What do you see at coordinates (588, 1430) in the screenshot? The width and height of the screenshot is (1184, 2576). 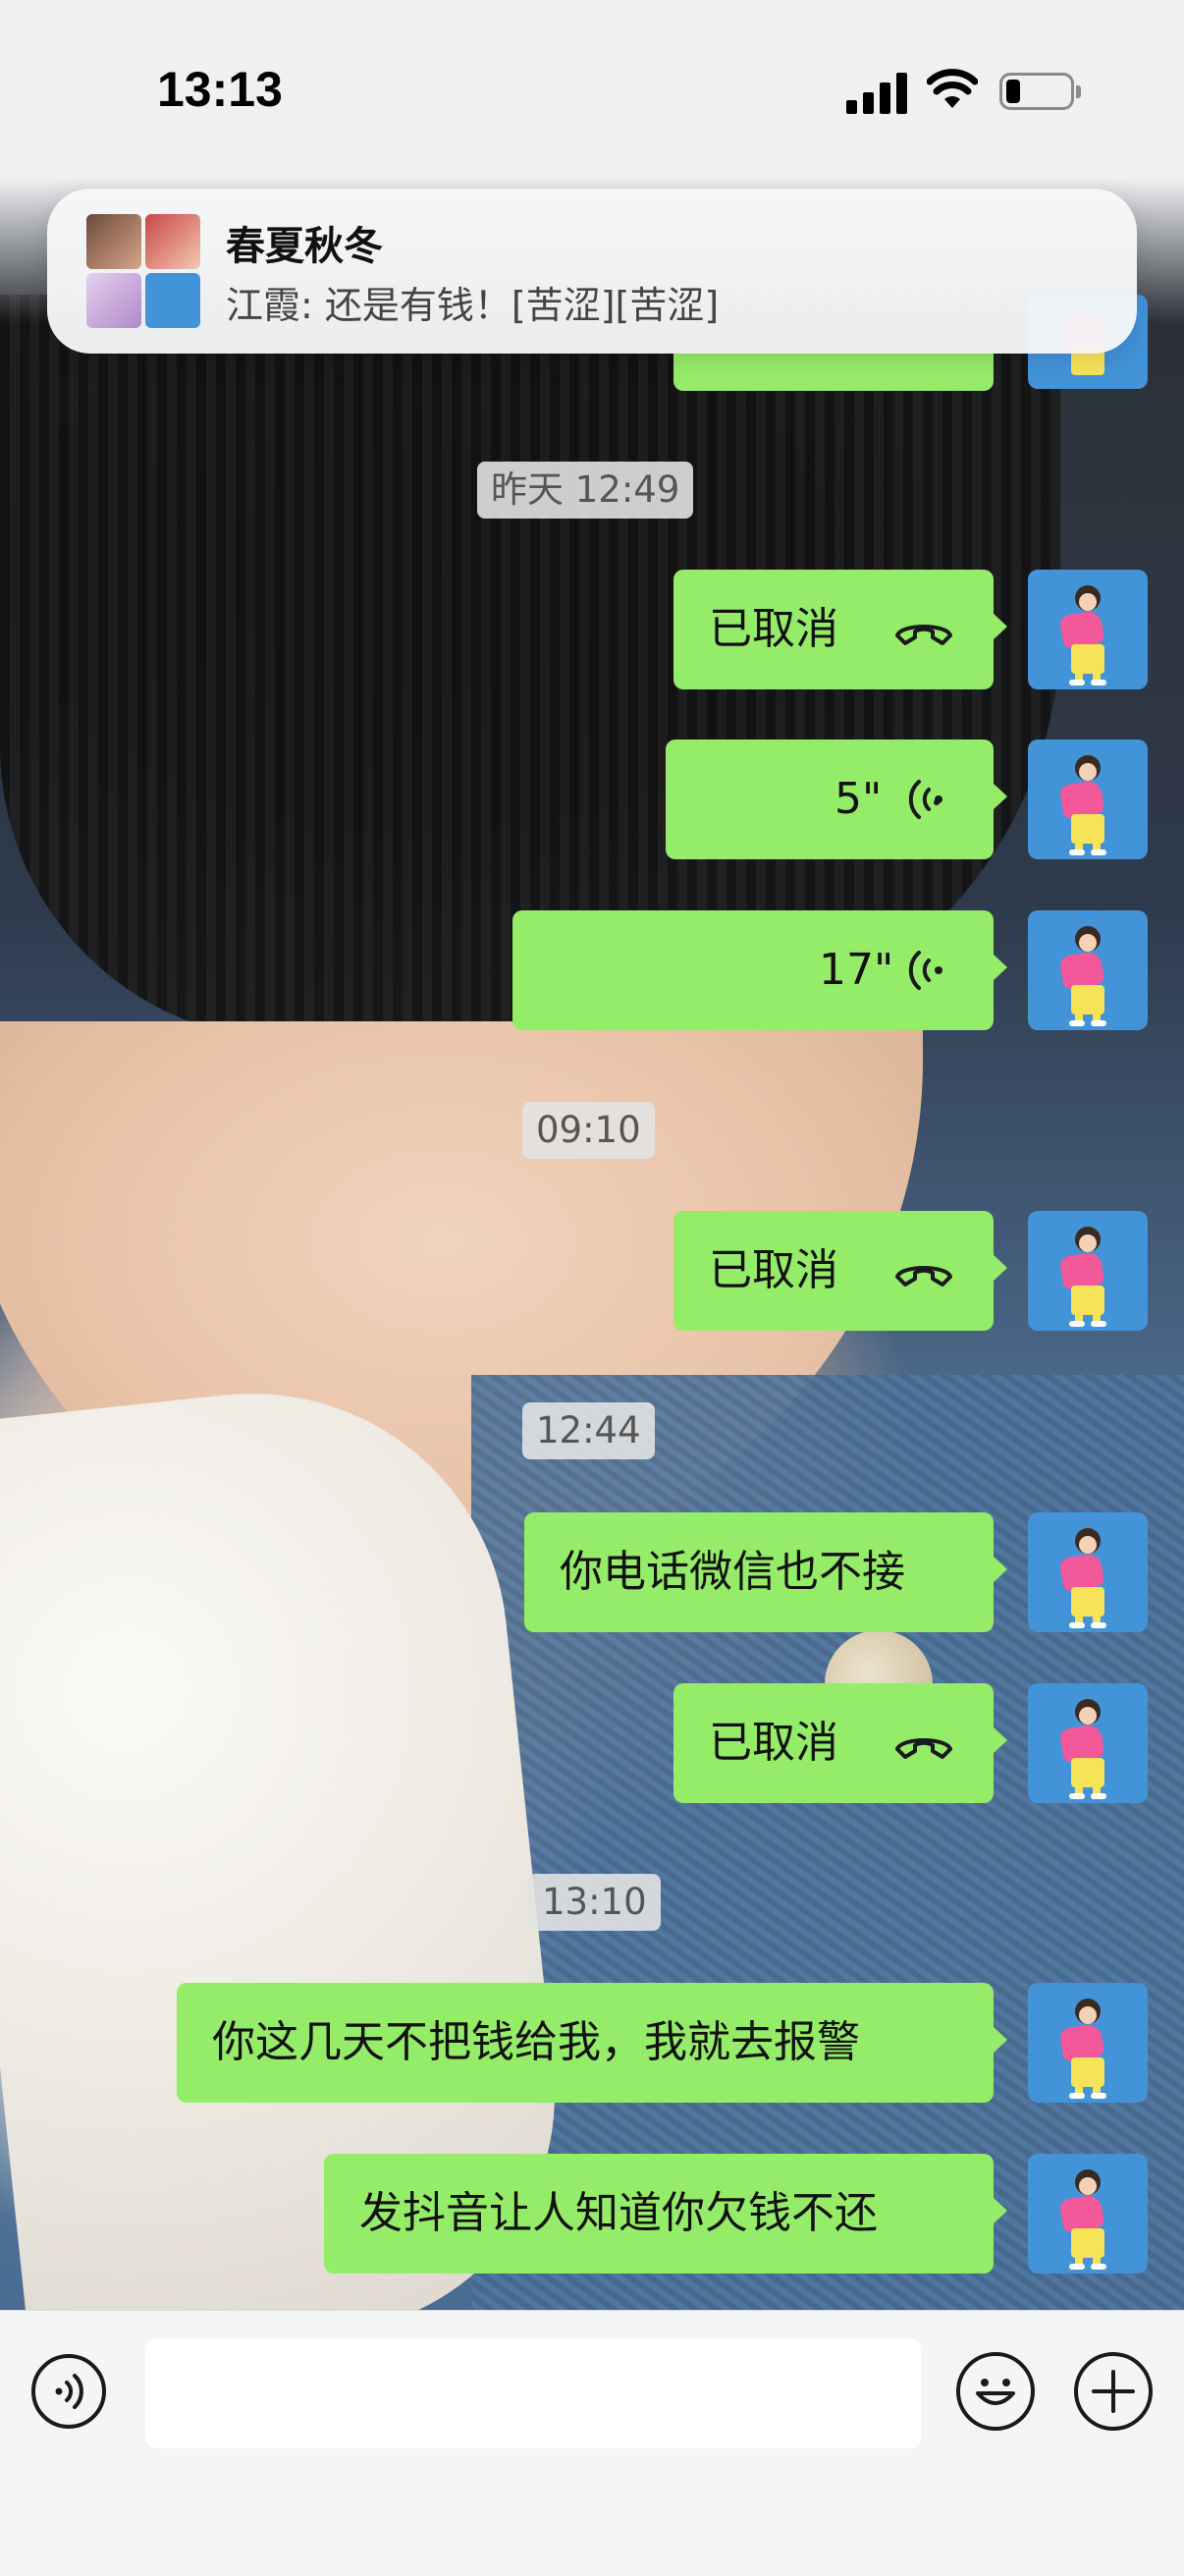 I see `message-timestamp: 12:44` at bounding box center [588, 1430].